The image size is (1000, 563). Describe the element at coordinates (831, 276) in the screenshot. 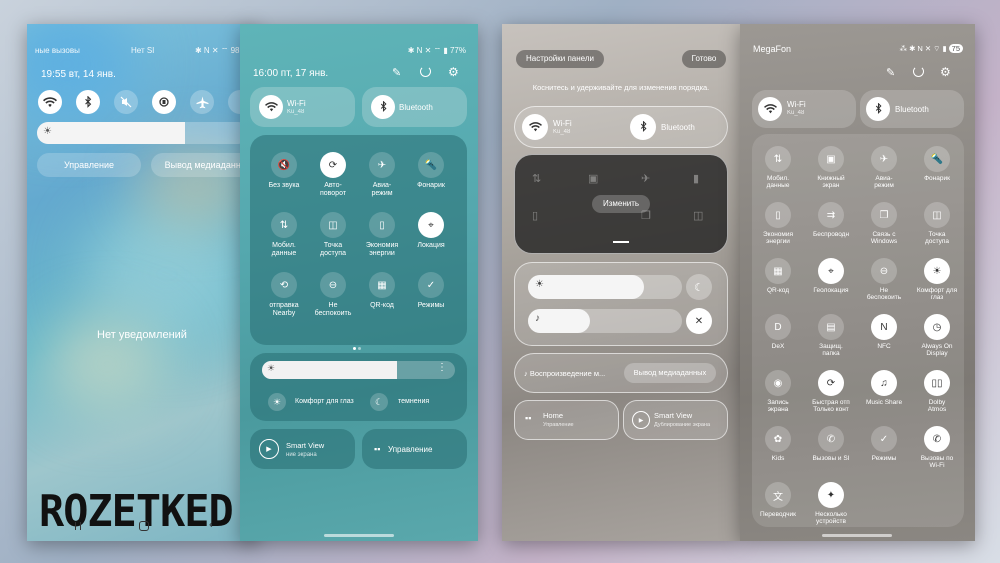

I see `quick-toggle-location: ⌖ Геолокация` at that location.